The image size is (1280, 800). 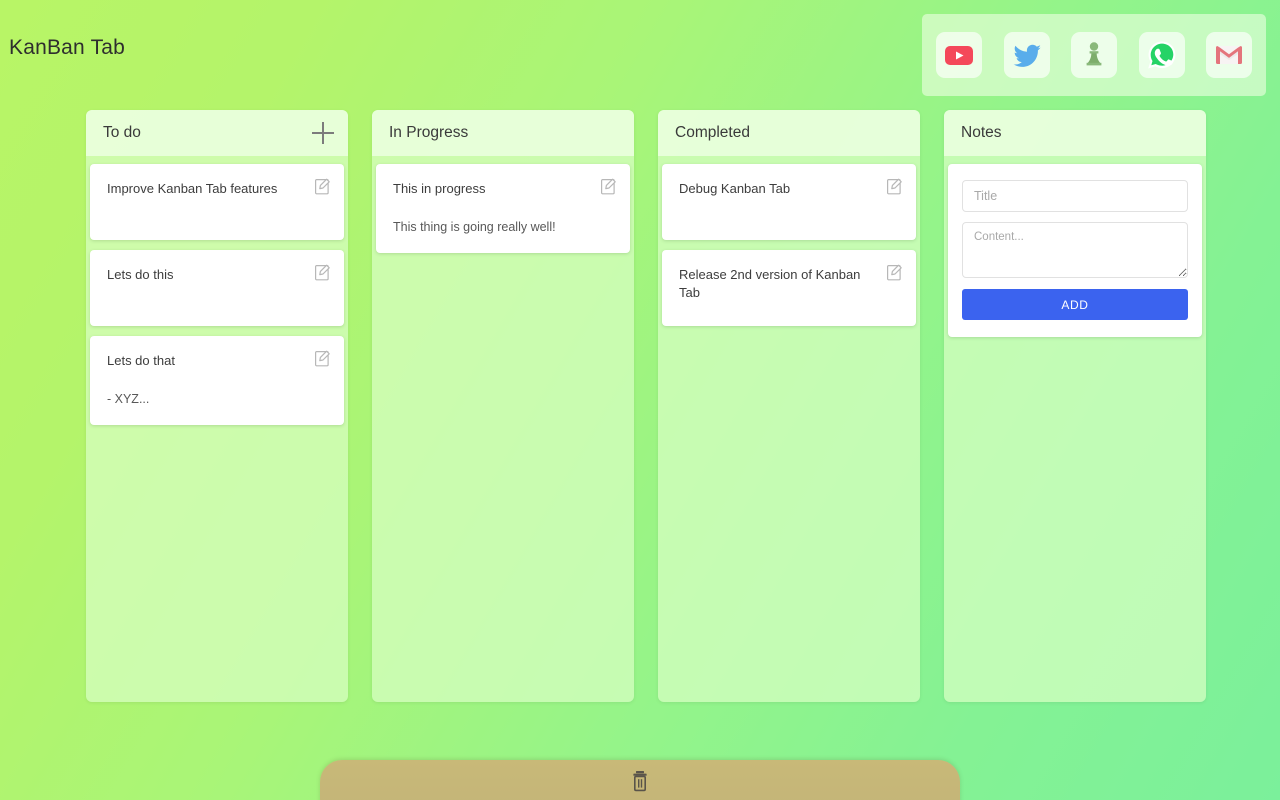 What do you see at coordinates (640, 55) in the screenshot?
I see `top-bar: KanBan Tab` at bounding box center [640, 55].